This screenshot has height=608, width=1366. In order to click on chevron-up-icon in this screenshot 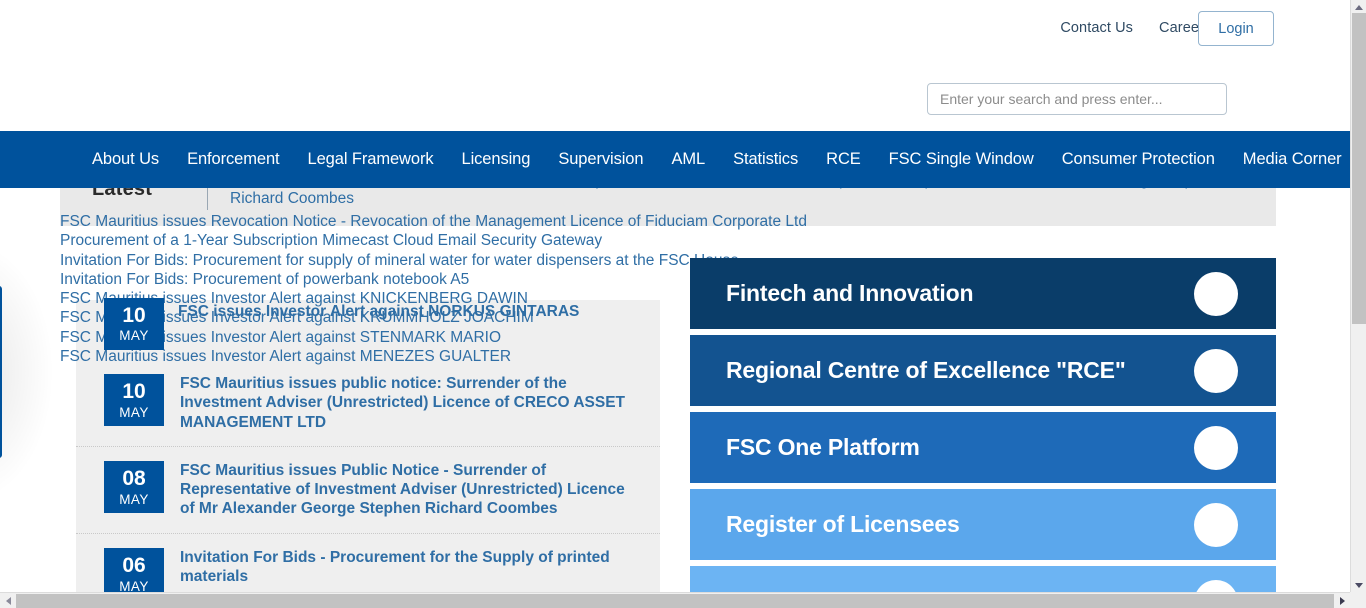, I will do `click(1359, 7)`.